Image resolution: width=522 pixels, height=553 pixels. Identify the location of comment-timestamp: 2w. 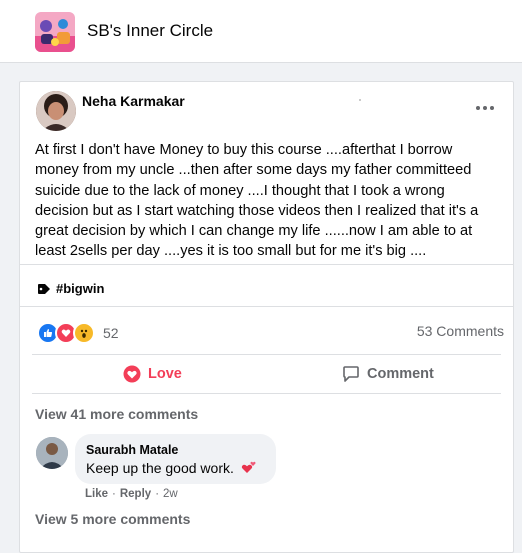
(170, 494).